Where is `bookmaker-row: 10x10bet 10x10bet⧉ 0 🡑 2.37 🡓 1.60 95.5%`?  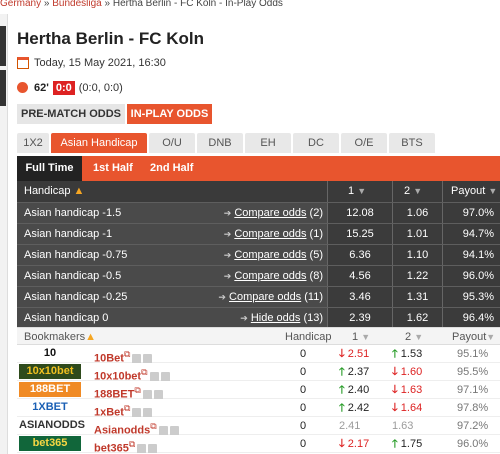 bookmaker-row: 10x10bet 10x10bet⧉ 0 🡑 2.37 🡓 1.60 95.5% is located at coordinates (258, 372).